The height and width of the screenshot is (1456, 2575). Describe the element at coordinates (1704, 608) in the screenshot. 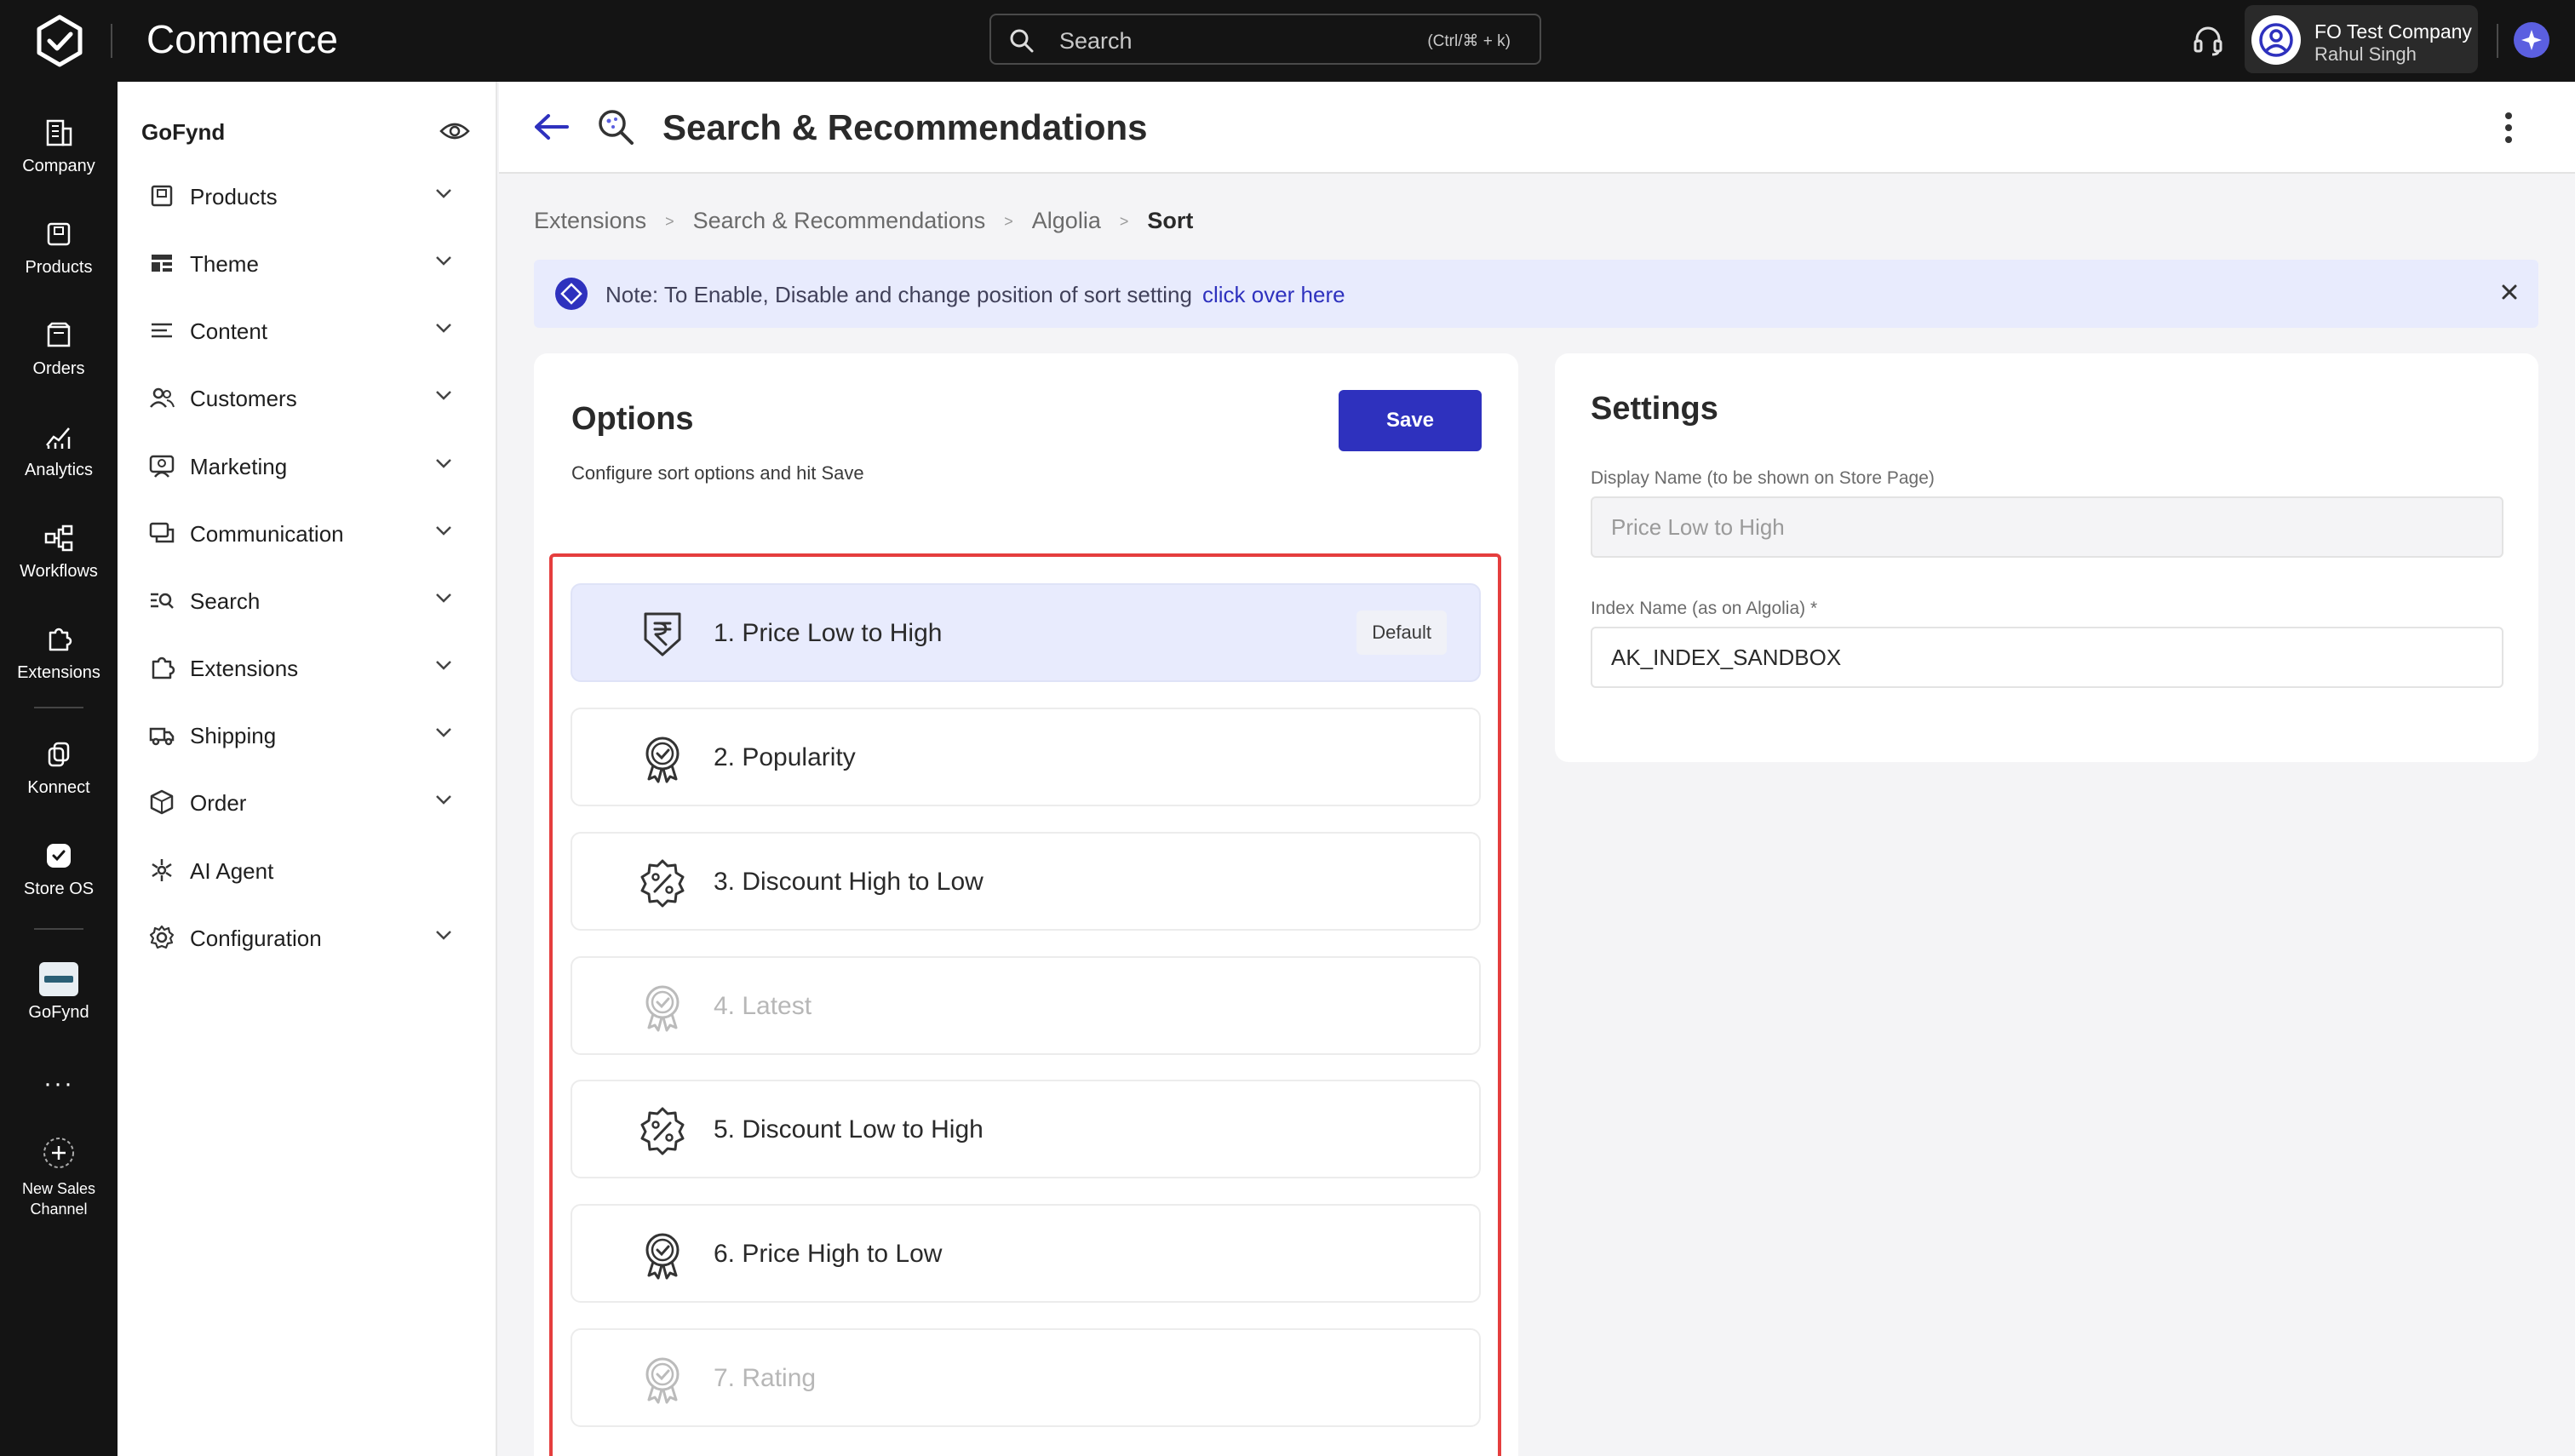

I see `index-name-label: Index Name (as on Algolia) *` at that location.